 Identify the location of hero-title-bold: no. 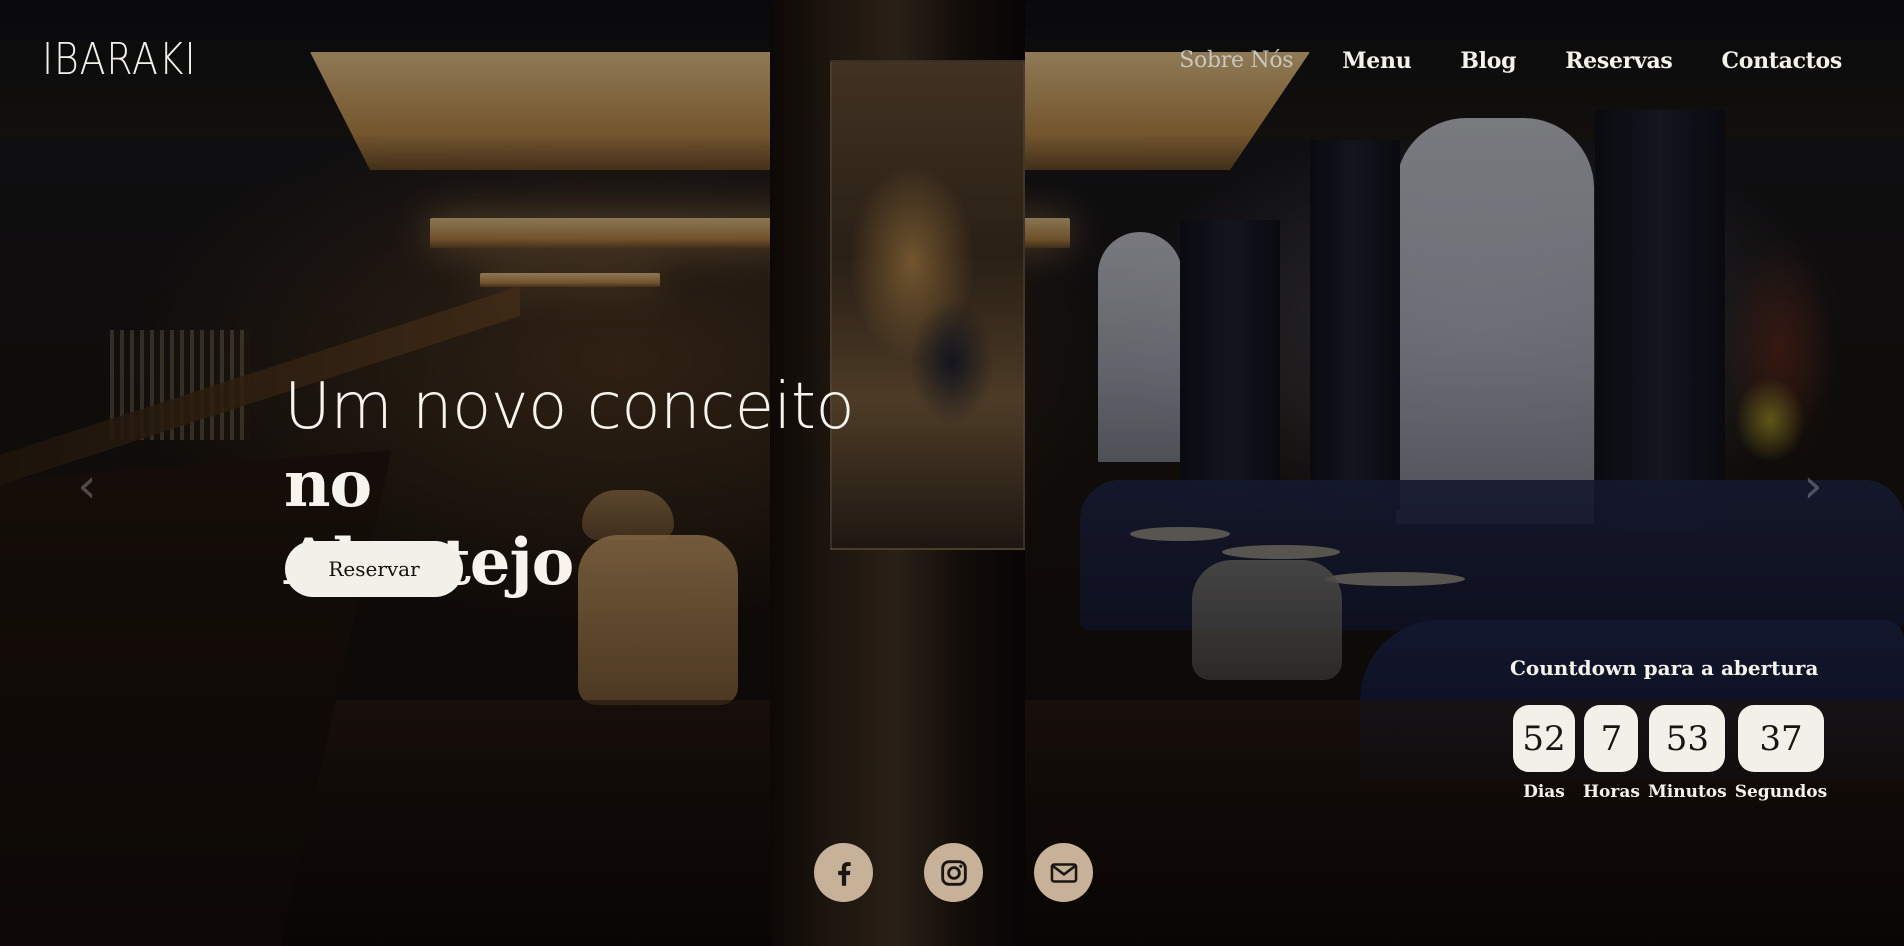
(328, 484).